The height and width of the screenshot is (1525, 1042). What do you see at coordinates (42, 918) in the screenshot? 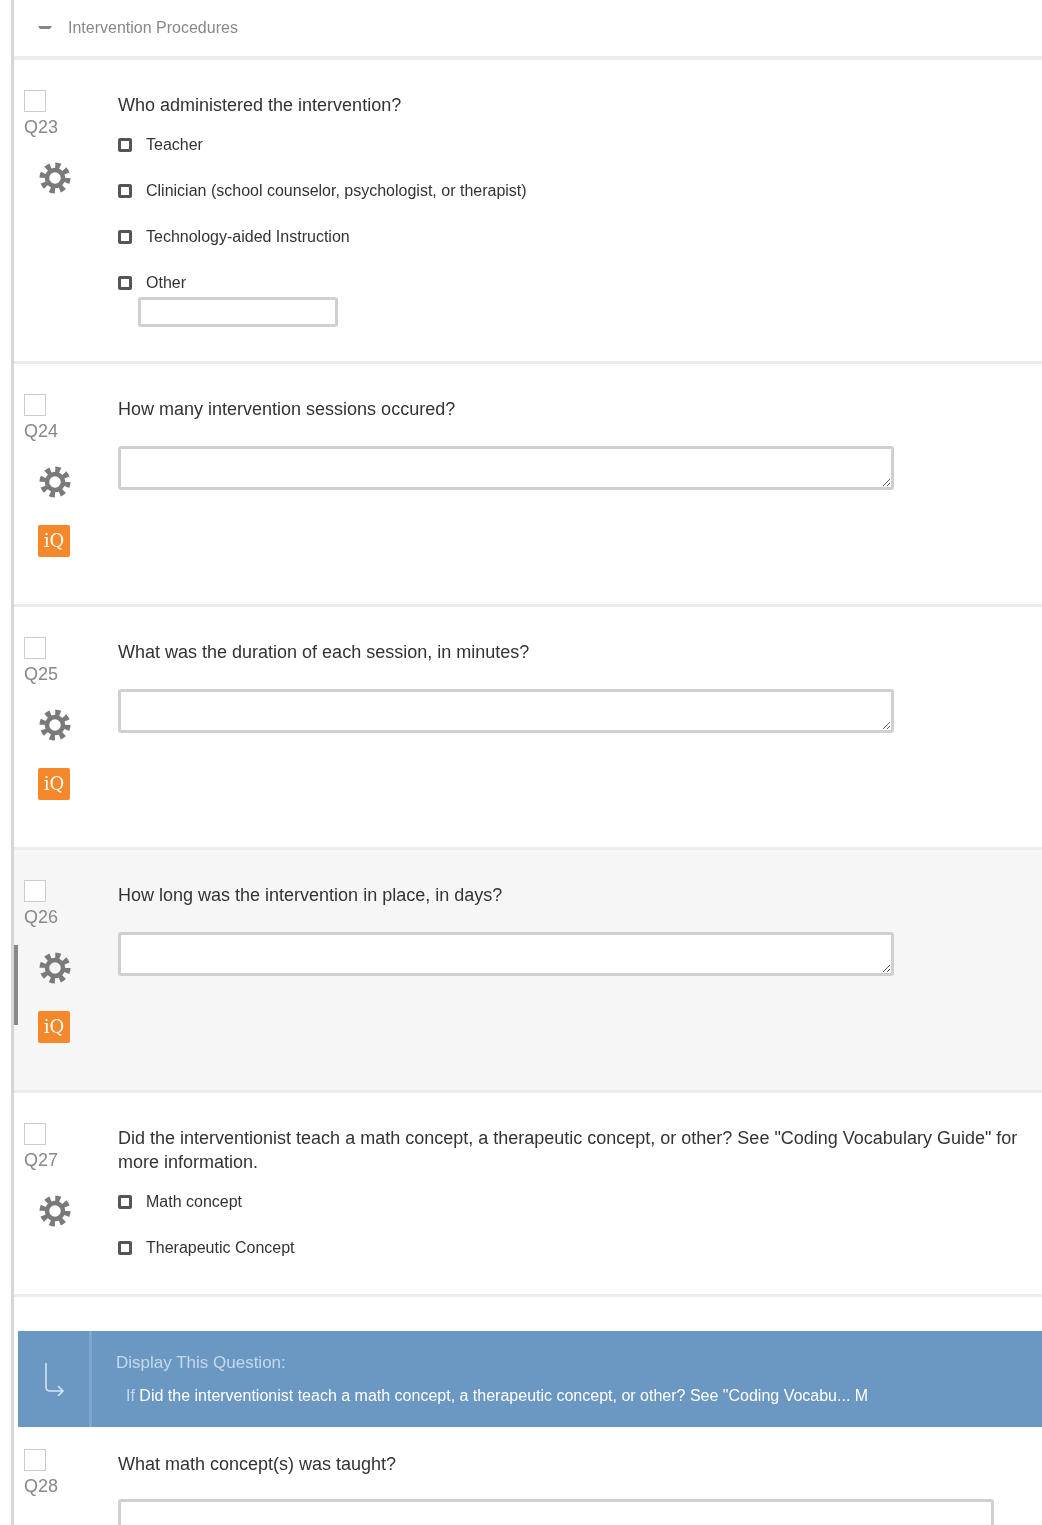
I see `question-number: Q26` at bounding box center [42, 918].